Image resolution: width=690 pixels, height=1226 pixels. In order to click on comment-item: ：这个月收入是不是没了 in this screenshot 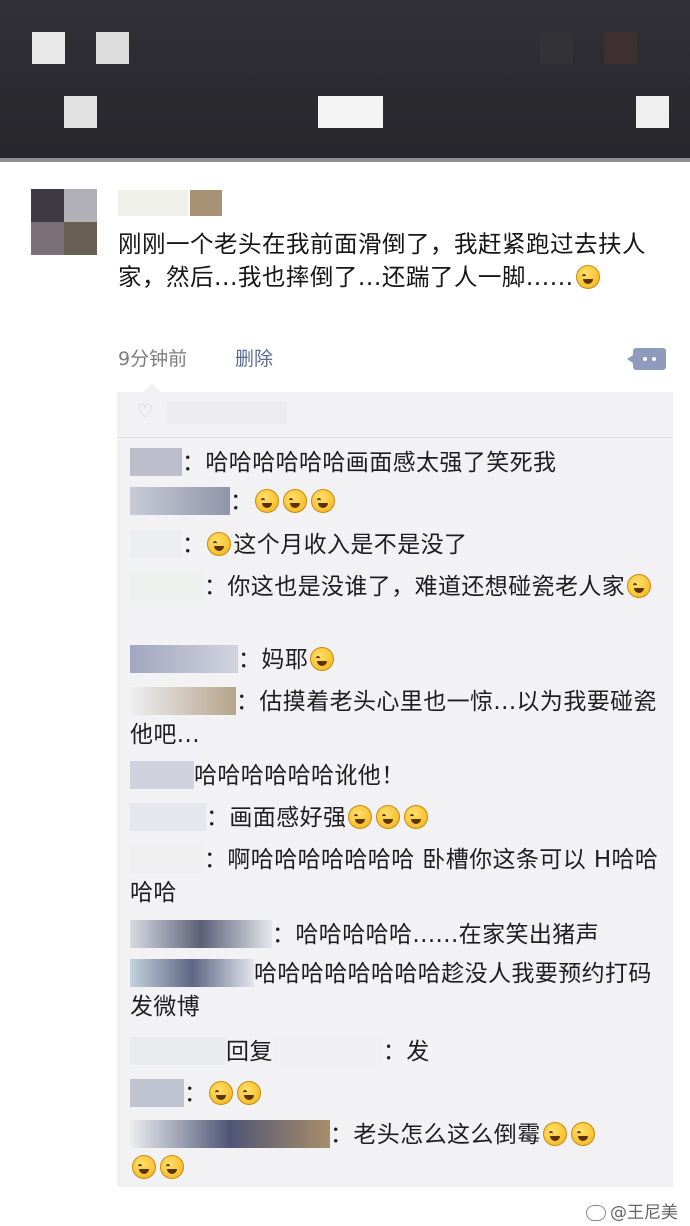, I will do `click(400, 545)`.